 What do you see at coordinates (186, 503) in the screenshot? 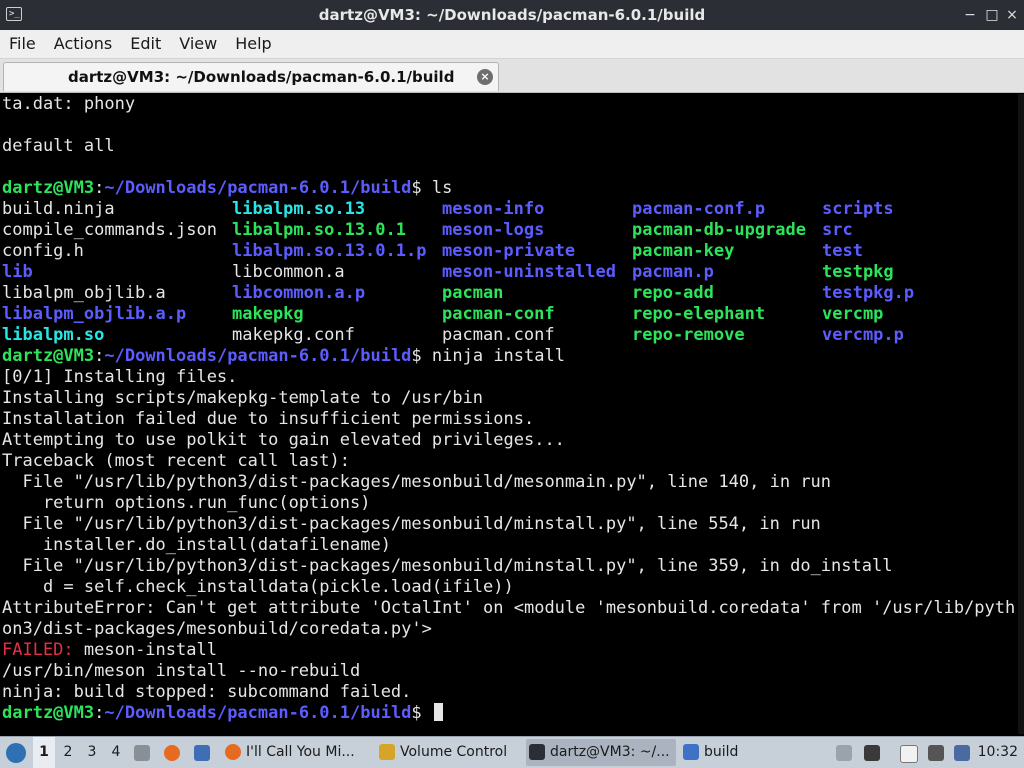
I see `output-line: return options.run_func(options)` at bounding box center [186, 503].